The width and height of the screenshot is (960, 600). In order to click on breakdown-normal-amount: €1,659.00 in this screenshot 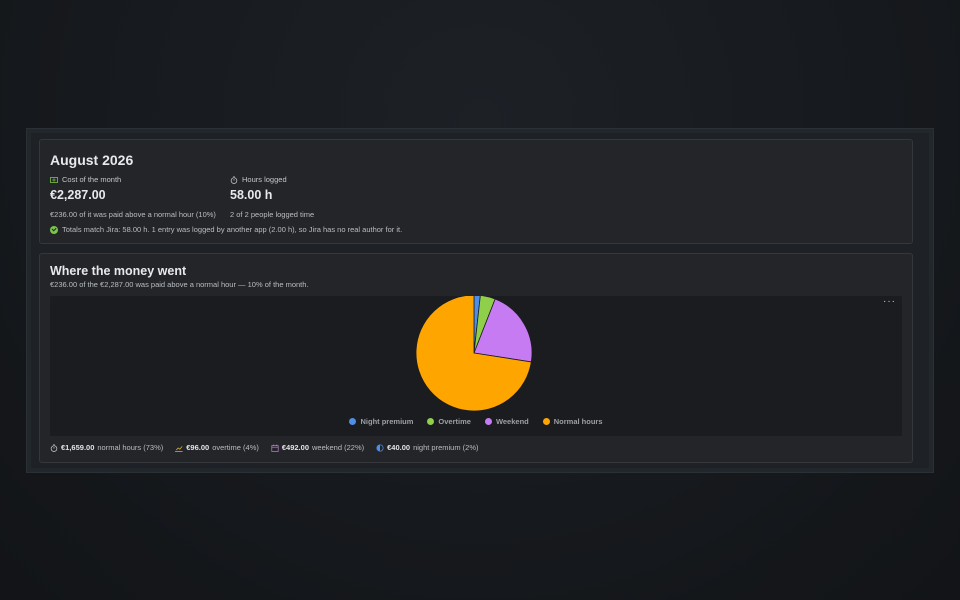, I will do `click(78, 447)`.